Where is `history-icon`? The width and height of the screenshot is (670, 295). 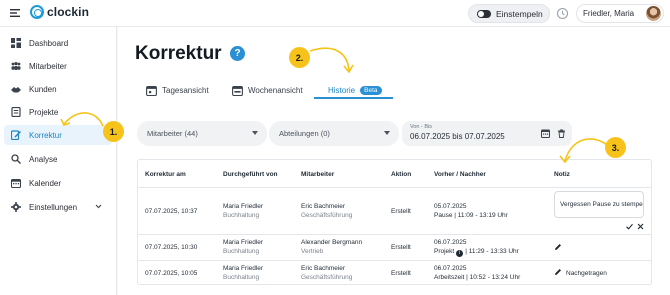 history-icon is located at coordinates (562, 13).